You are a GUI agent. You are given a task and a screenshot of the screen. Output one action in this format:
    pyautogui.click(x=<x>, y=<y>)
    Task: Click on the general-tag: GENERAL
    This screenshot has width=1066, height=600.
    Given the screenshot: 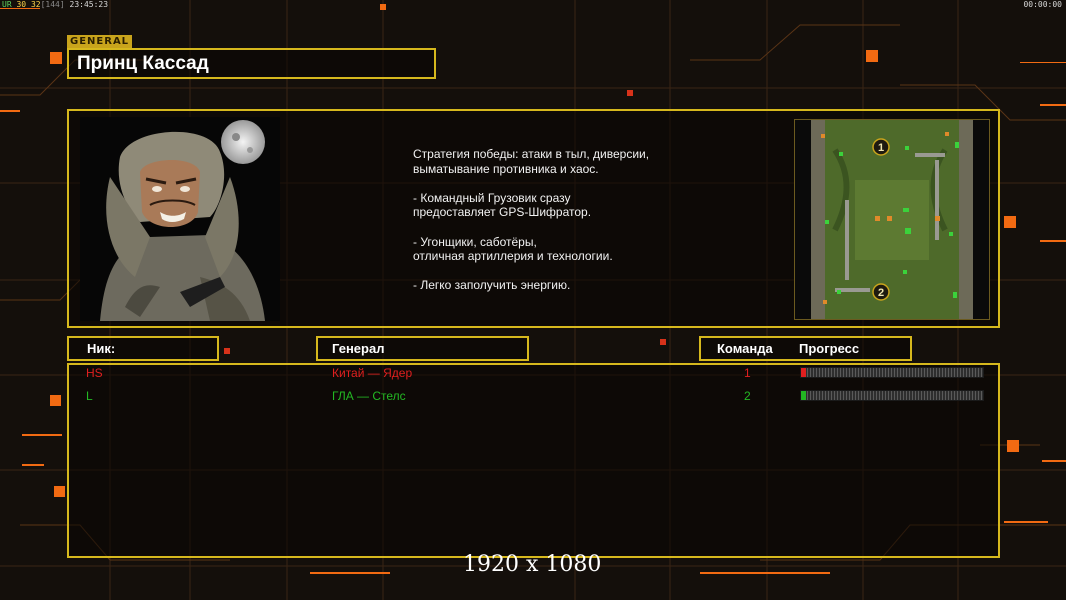 What is the action you would take?
    pyautogui.click(x=100, y=41)
    